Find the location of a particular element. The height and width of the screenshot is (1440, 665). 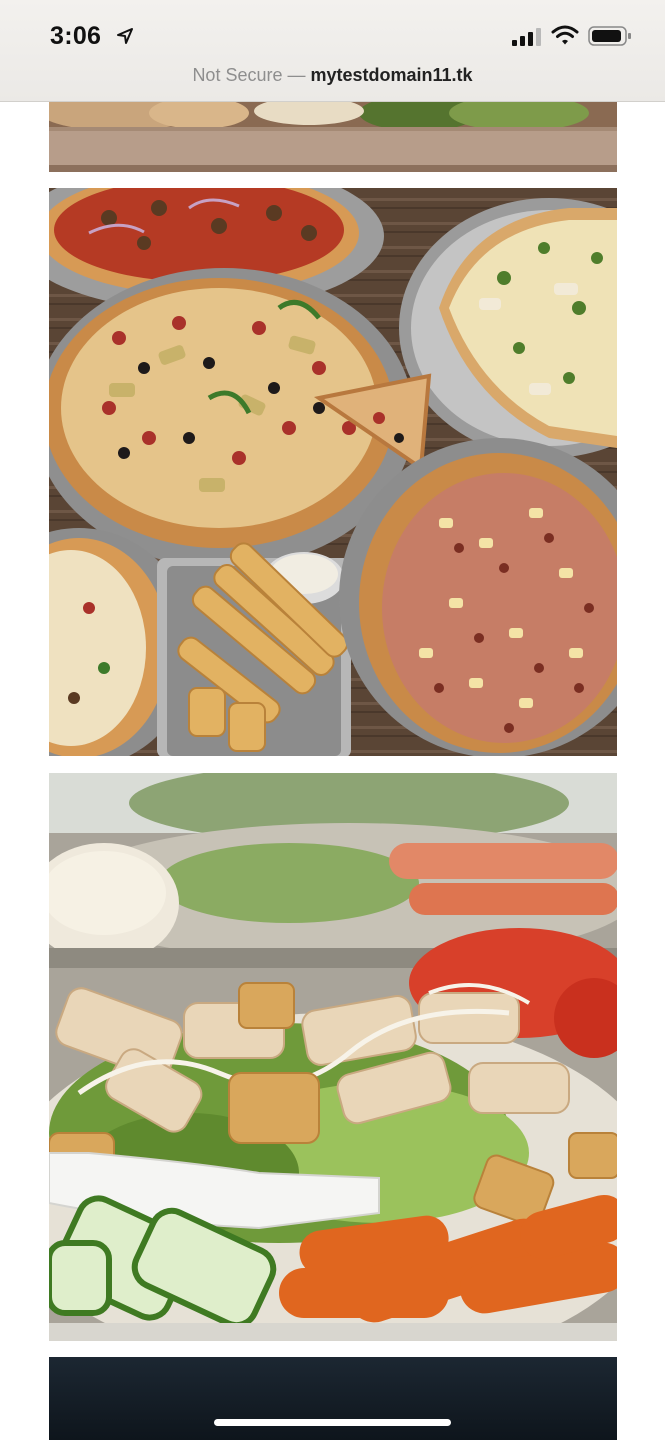

status-time: 3:06 is located at coordinates (76, 36).